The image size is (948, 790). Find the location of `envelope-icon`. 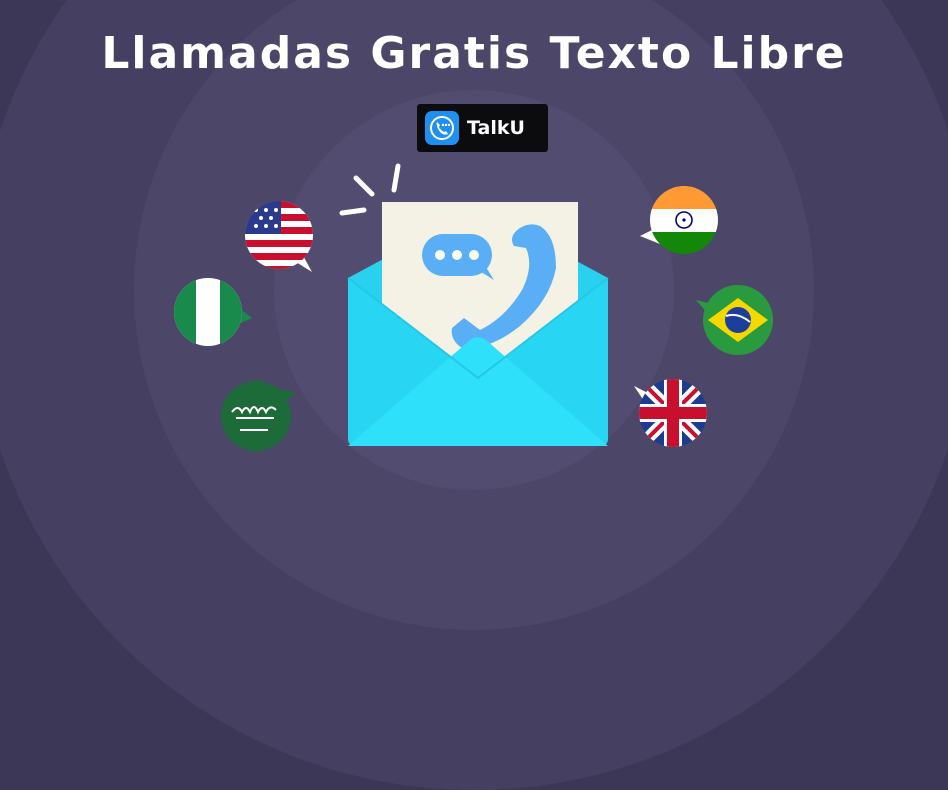

envelope-icon is located at coordinates (478, 324).